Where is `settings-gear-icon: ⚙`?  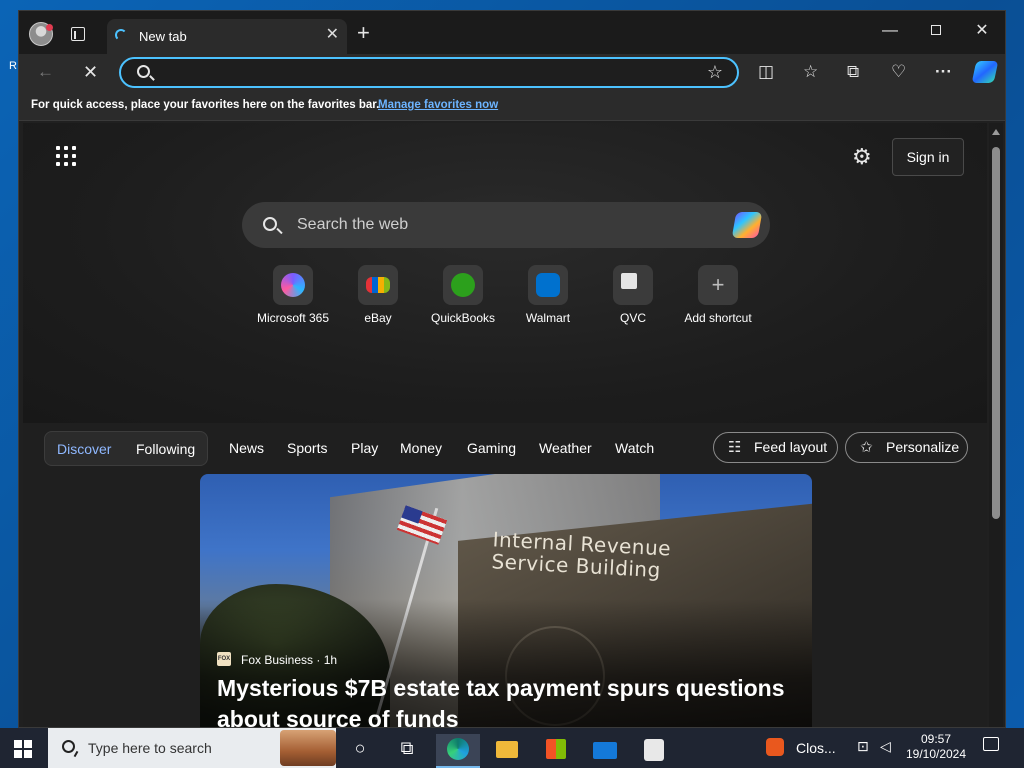 settings-gear-icon: ⚙ is located at coordinates (862, 157).